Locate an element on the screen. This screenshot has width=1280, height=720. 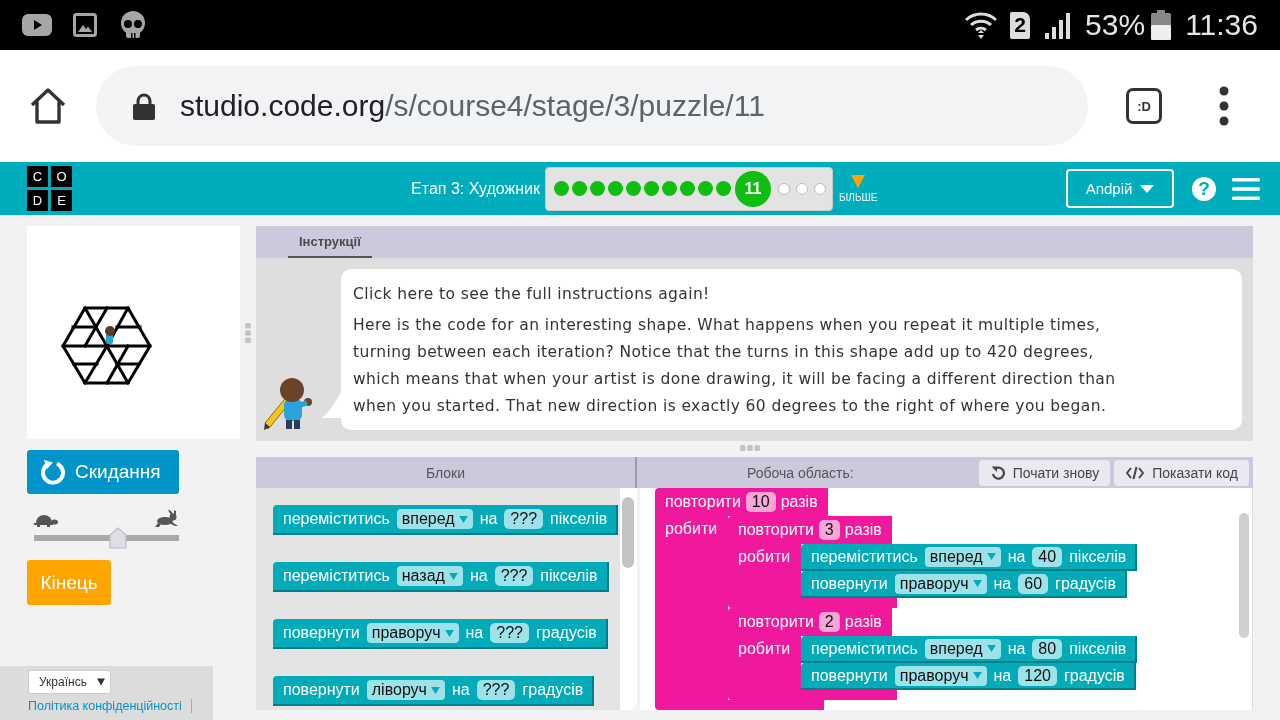
battery-icon is located at coordinates (1161, 25).